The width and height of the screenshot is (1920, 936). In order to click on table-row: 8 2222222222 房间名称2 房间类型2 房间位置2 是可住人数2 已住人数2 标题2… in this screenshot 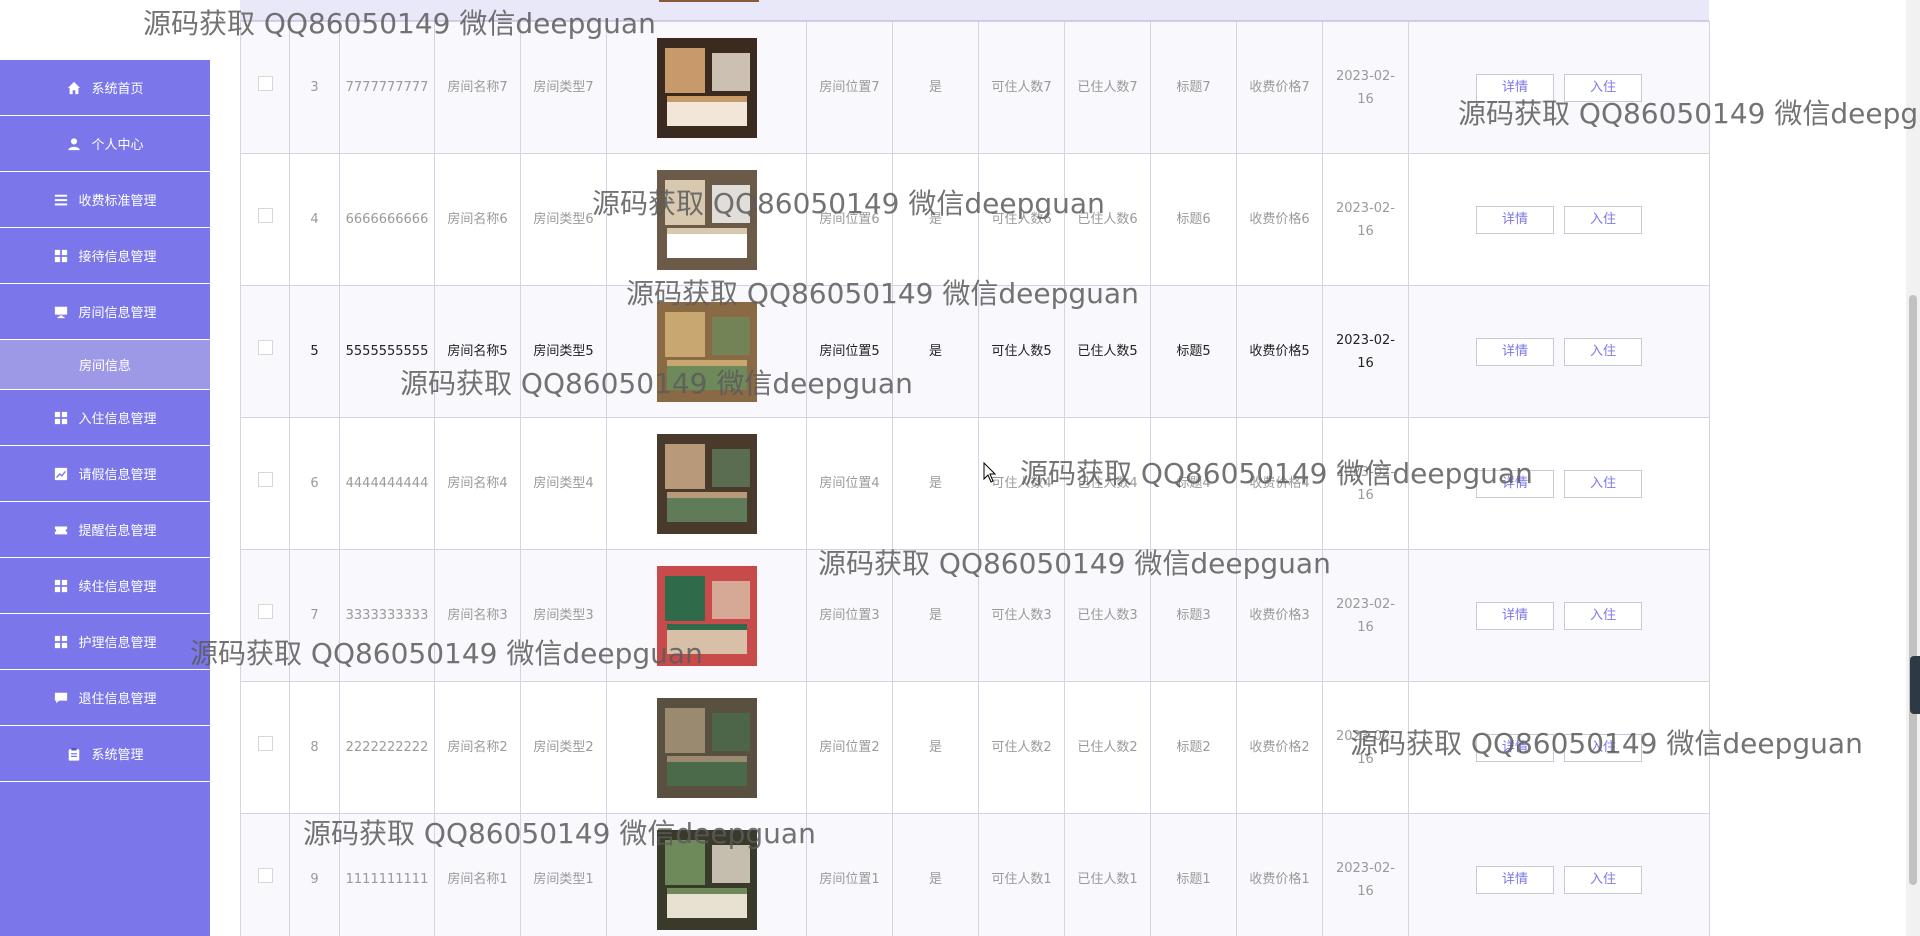, I will do `click(975, 747)`.